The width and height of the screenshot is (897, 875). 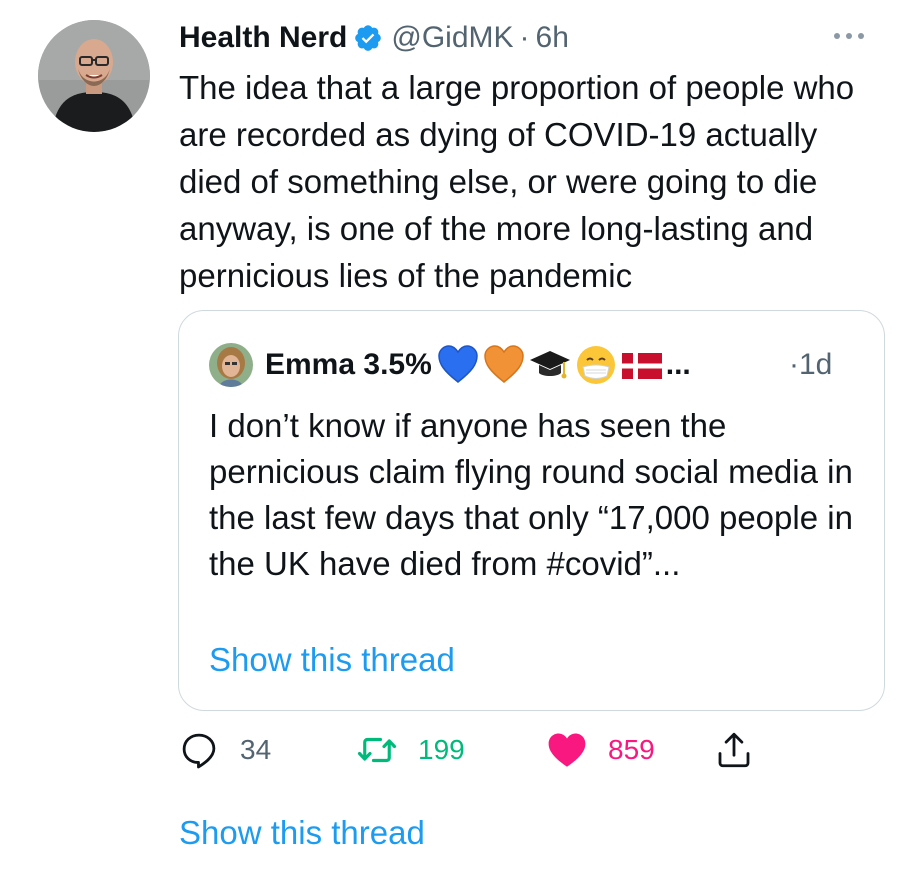 What do you see at coordinates (94, 76) in the screenshot?
I see `author-avatar` at bounding box center [94, 76].